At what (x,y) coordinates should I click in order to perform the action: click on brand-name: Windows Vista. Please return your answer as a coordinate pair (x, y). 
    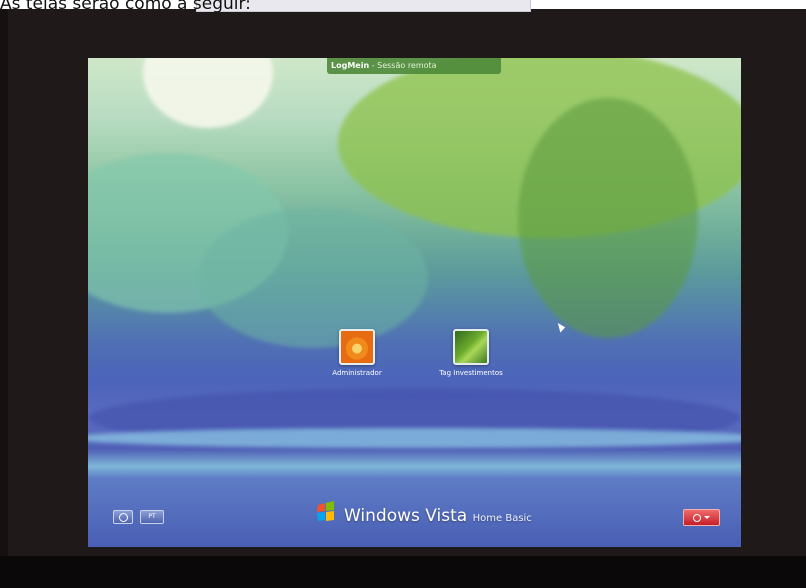
    Looking at the image, I should click on (406, 516).